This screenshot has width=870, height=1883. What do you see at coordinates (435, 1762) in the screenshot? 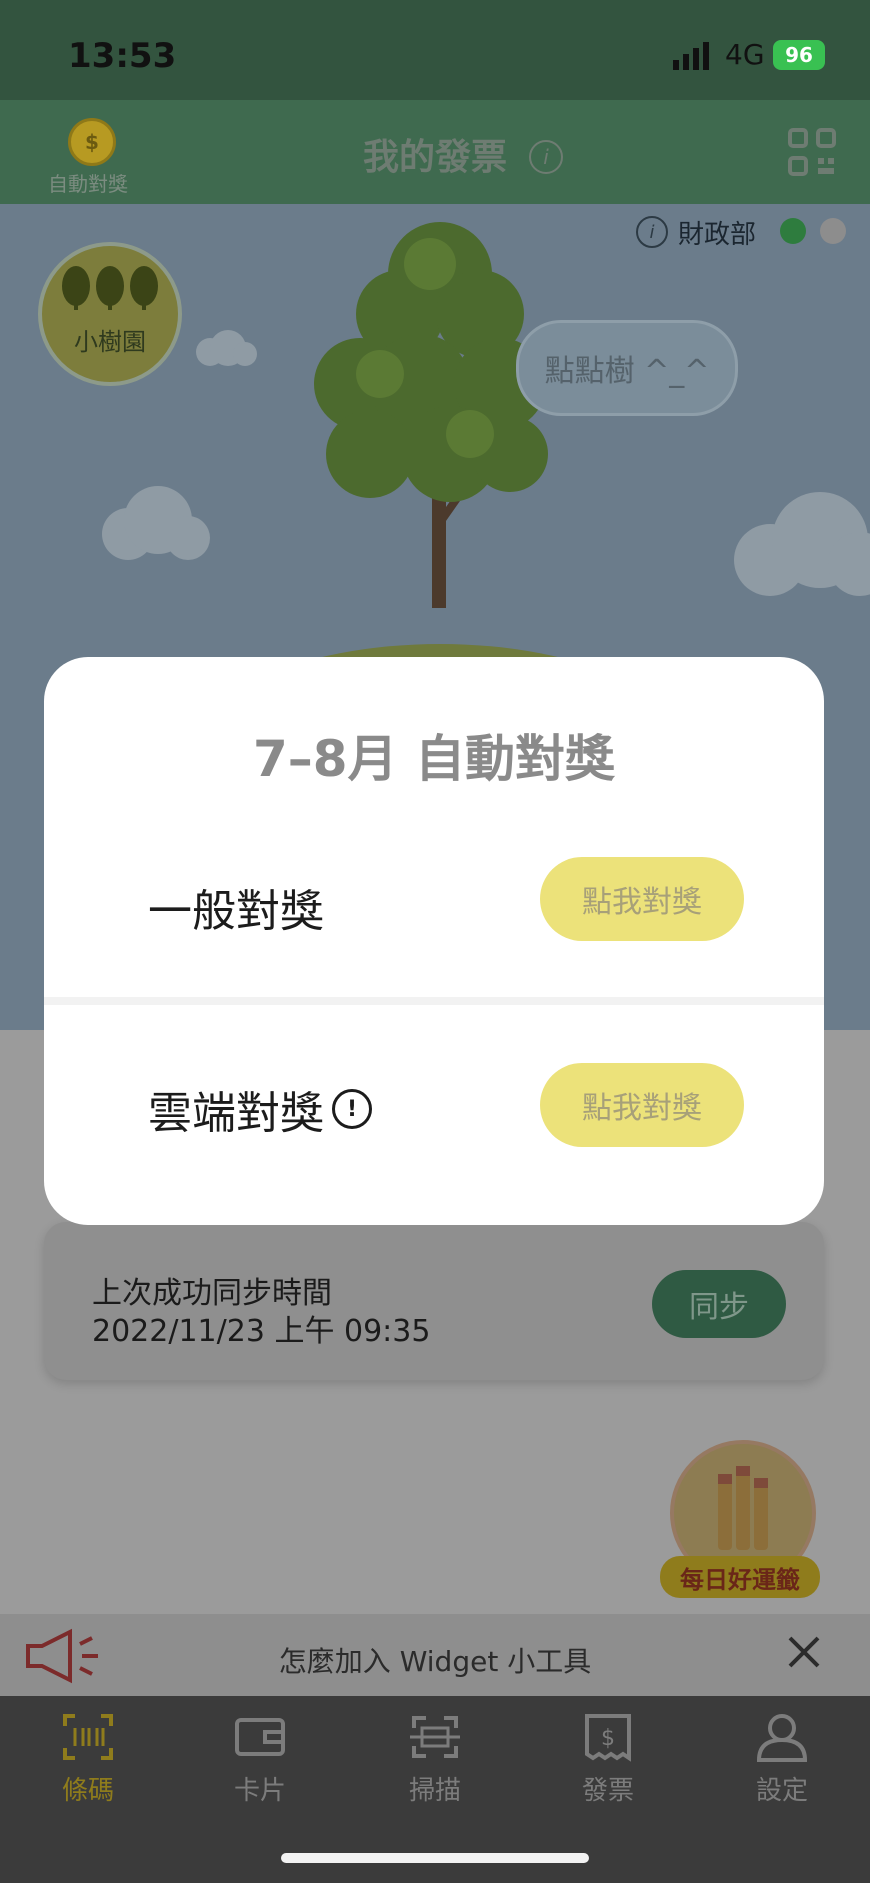
I see `tab-scan: 掃描` at bounding box center [435, 1762].